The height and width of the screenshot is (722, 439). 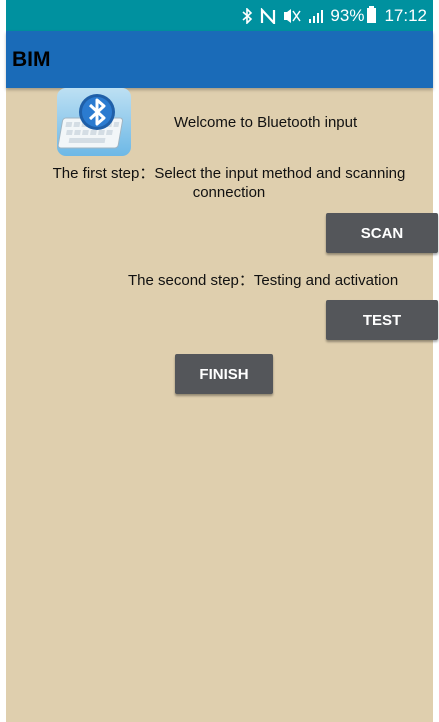 What do you see at coordinates (247, 15) in the screenshot?
I see `bluetooth-icon` at bounding box center [247, 15].